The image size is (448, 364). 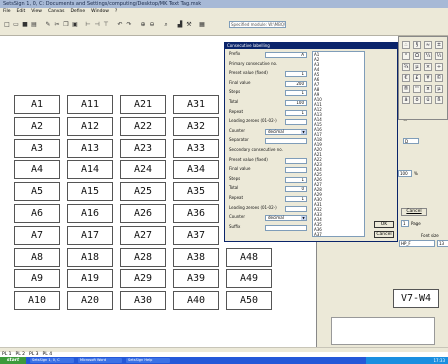 I want to click on size-percent-field: 100, so click(x=405, y=173).